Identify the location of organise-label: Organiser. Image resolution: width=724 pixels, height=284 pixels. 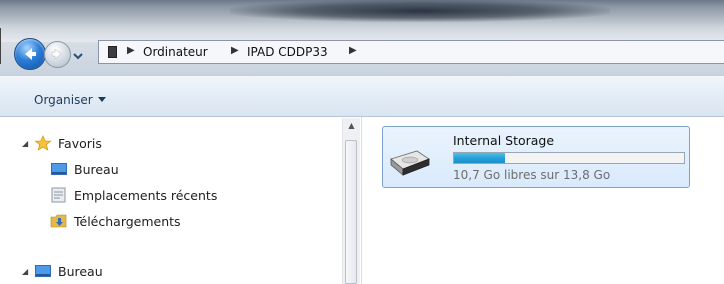
(63, 100).